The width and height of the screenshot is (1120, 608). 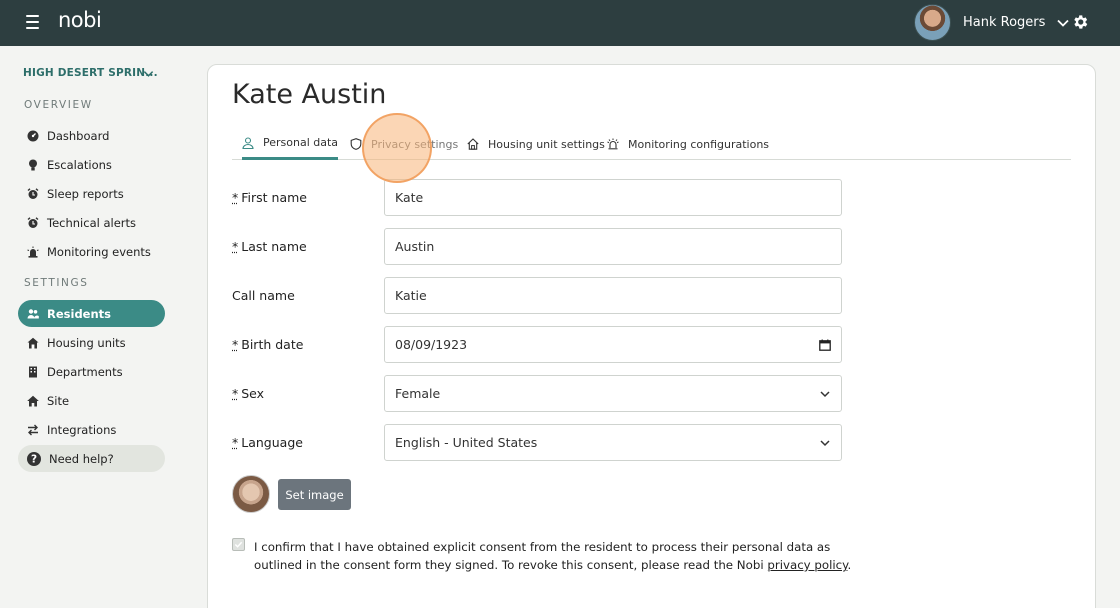 What do you see at coordinates (248, 393) in the screenshot?
I see `sex-label: * Sex` at bounding box center [248, 393].